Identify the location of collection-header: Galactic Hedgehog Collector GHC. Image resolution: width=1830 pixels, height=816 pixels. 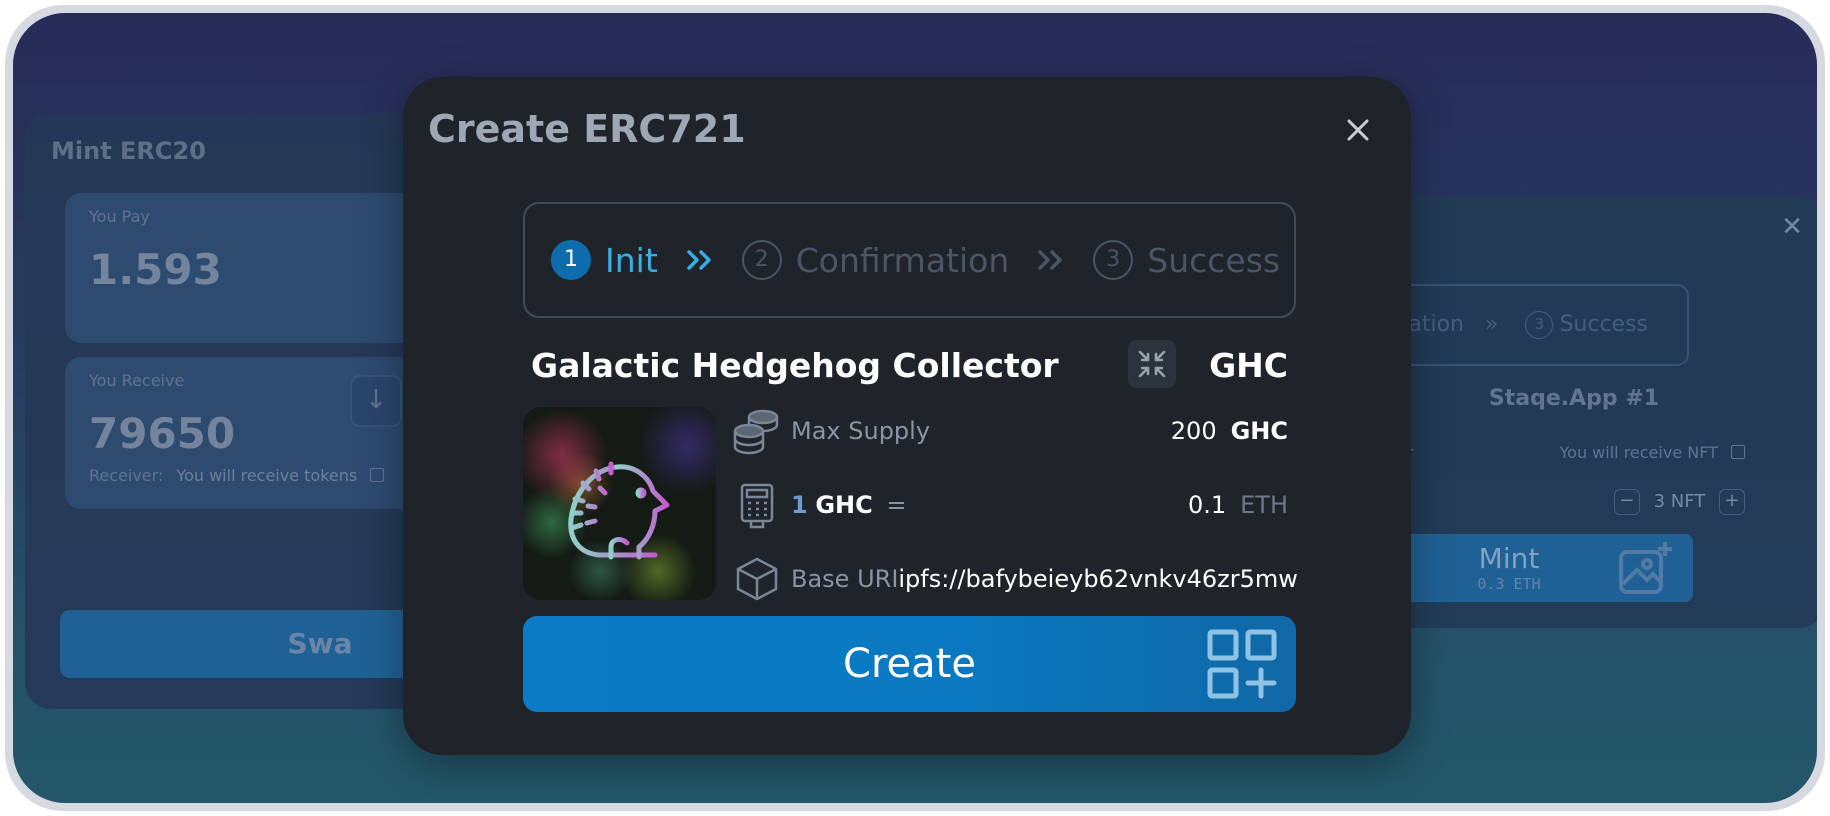
(909, 367).